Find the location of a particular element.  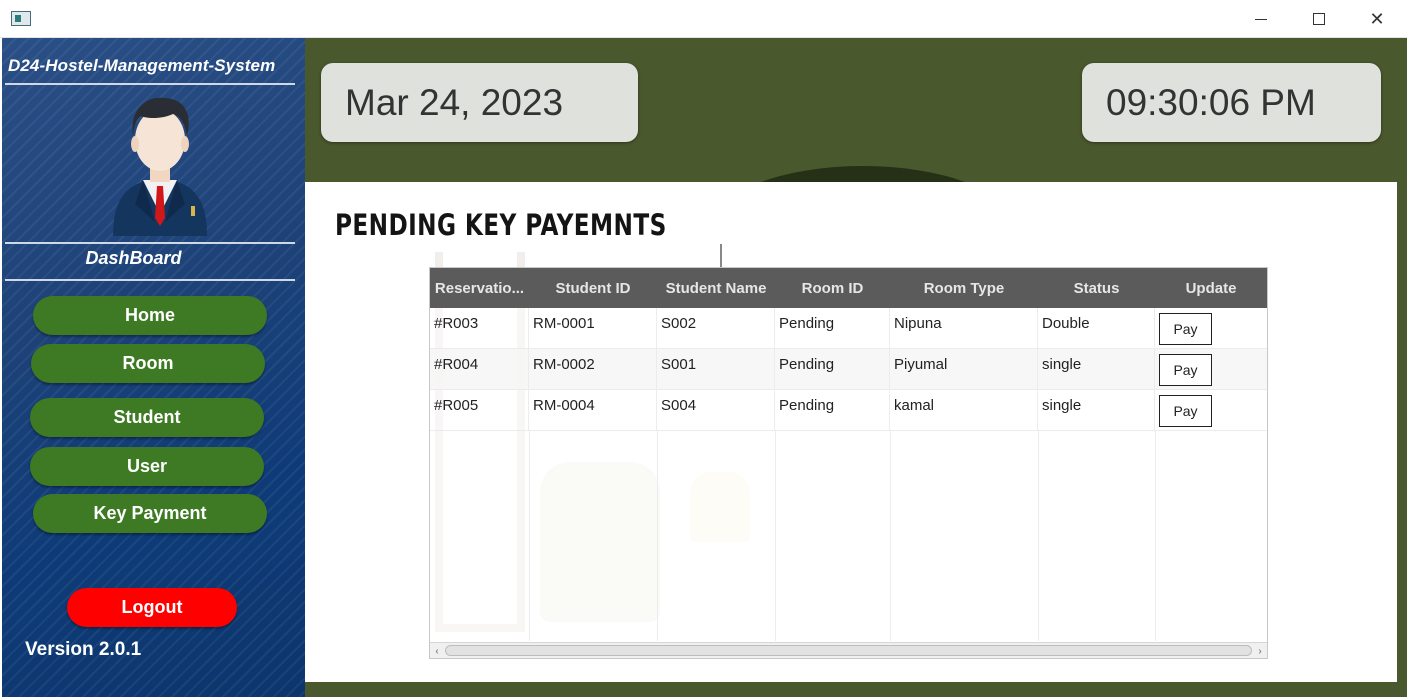

cell-reservation: #R005 is located at coordinates (479, 410).